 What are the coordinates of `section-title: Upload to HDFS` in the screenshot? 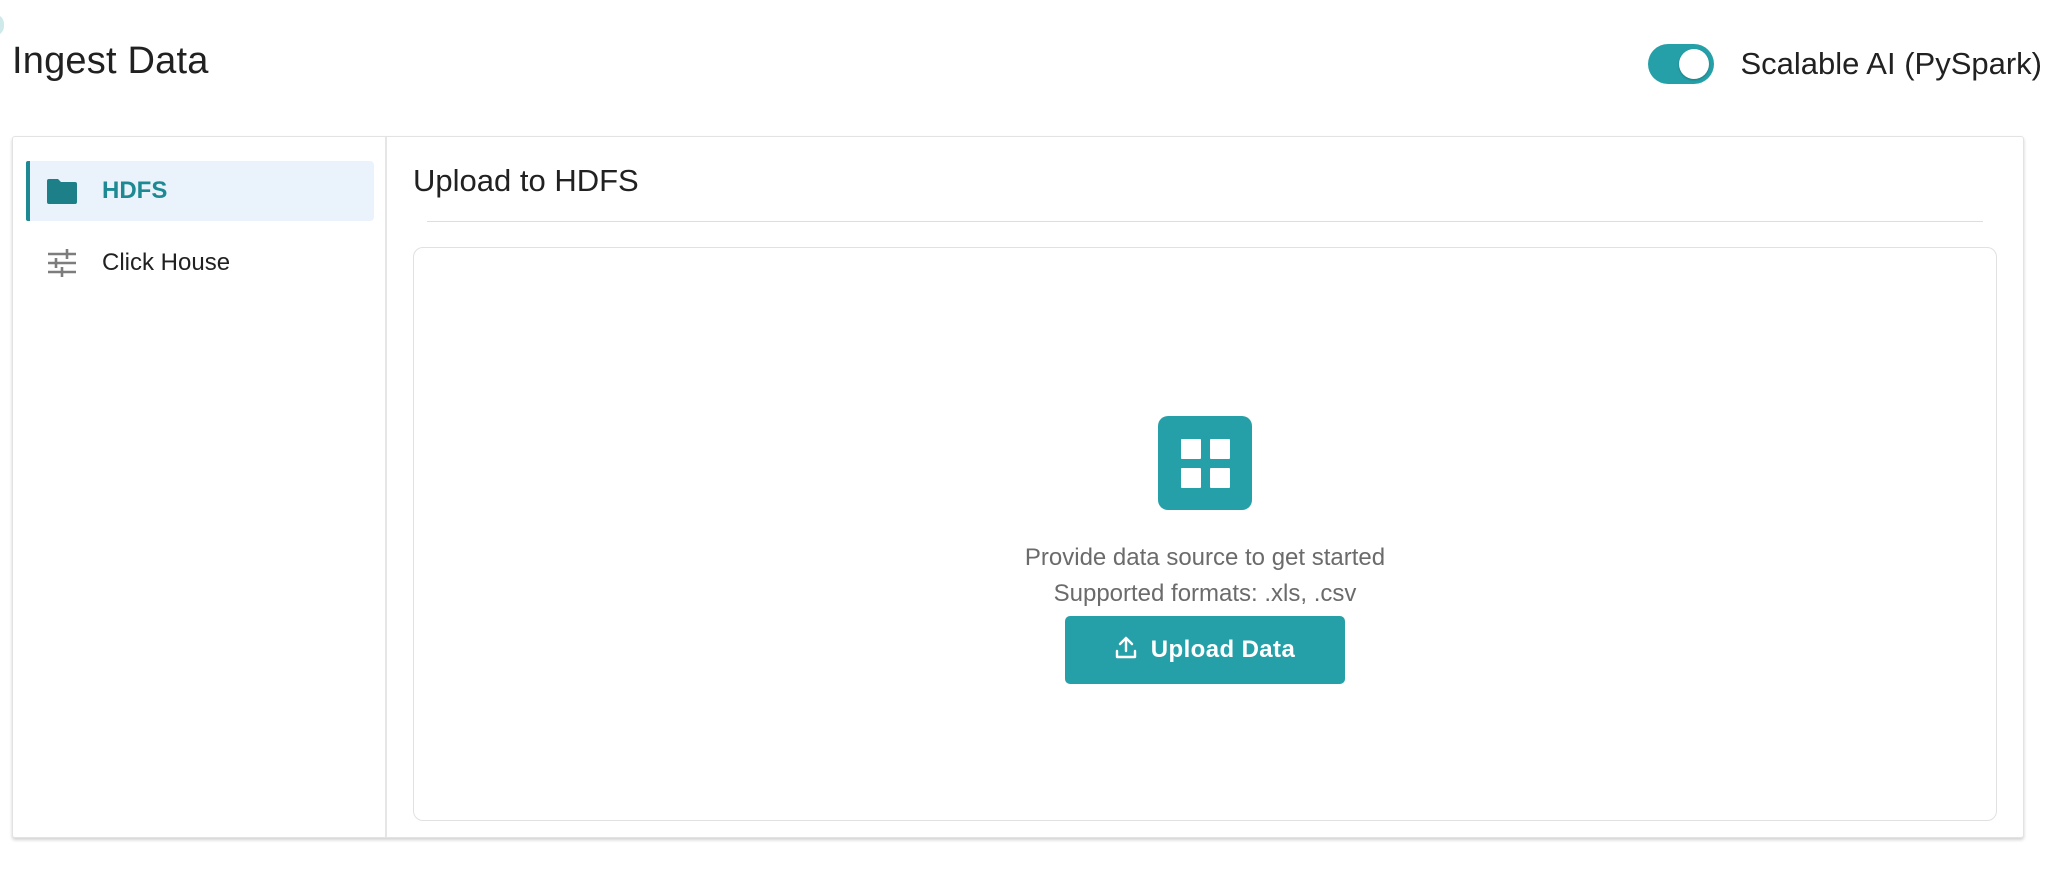 It's located at (526, 180).